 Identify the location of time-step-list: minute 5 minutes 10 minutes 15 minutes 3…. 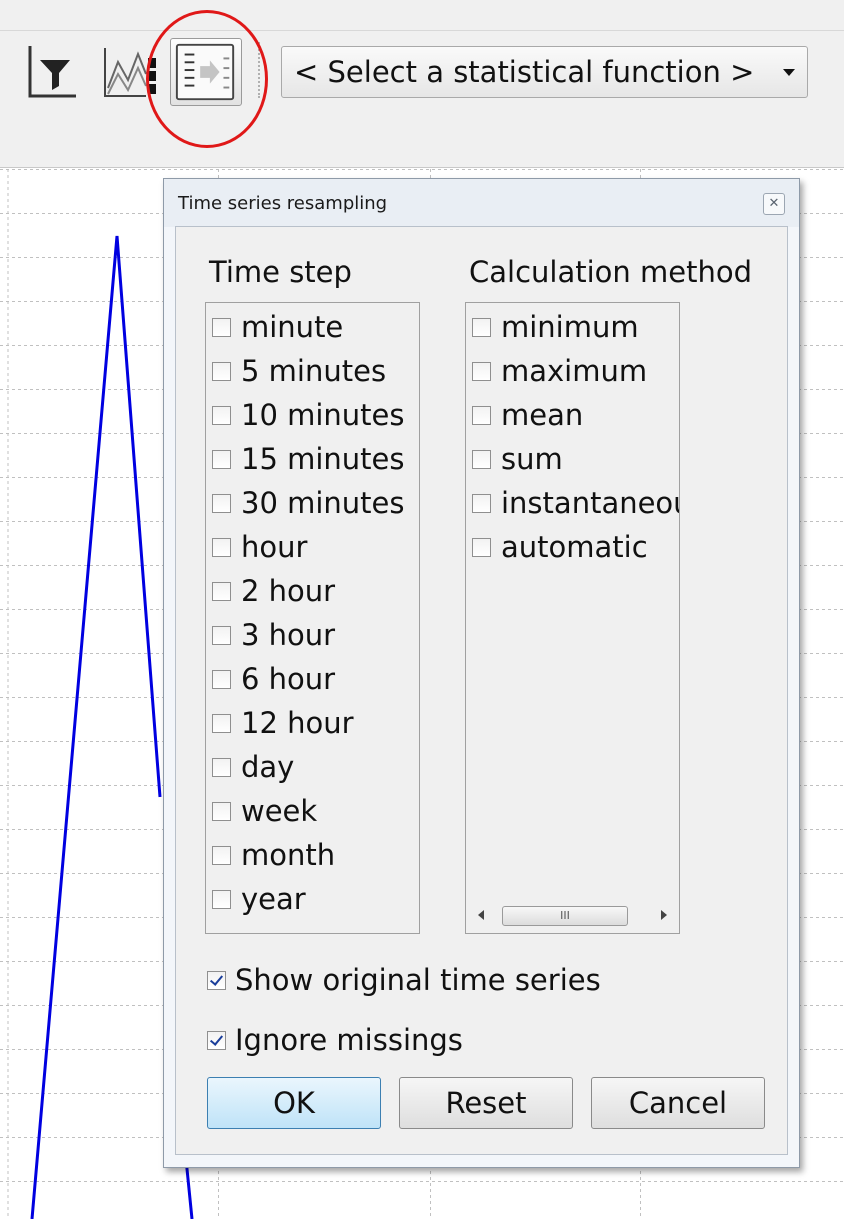
(312, 618).